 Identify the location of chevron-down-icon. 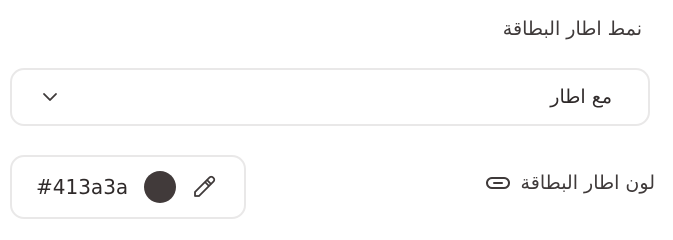
(50, 97).